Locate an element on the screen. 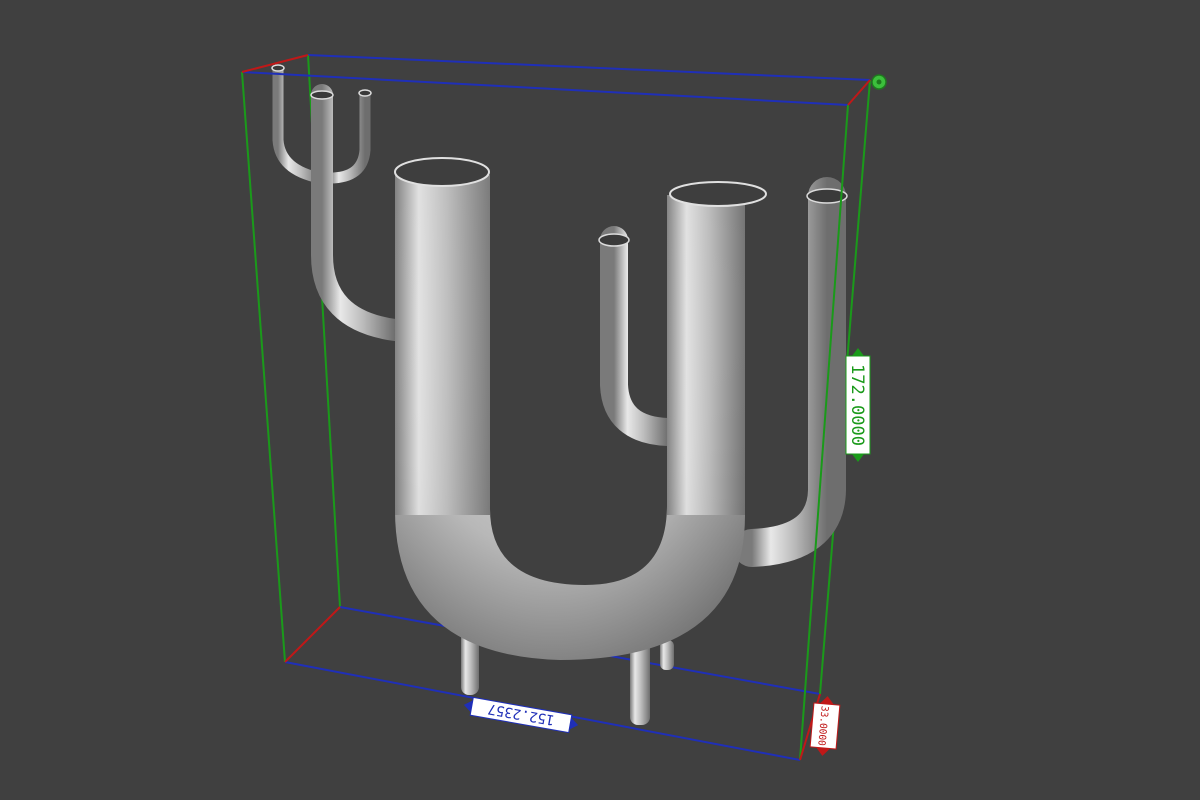  height-label: 172.0000 is located at coordinates (857, 405).